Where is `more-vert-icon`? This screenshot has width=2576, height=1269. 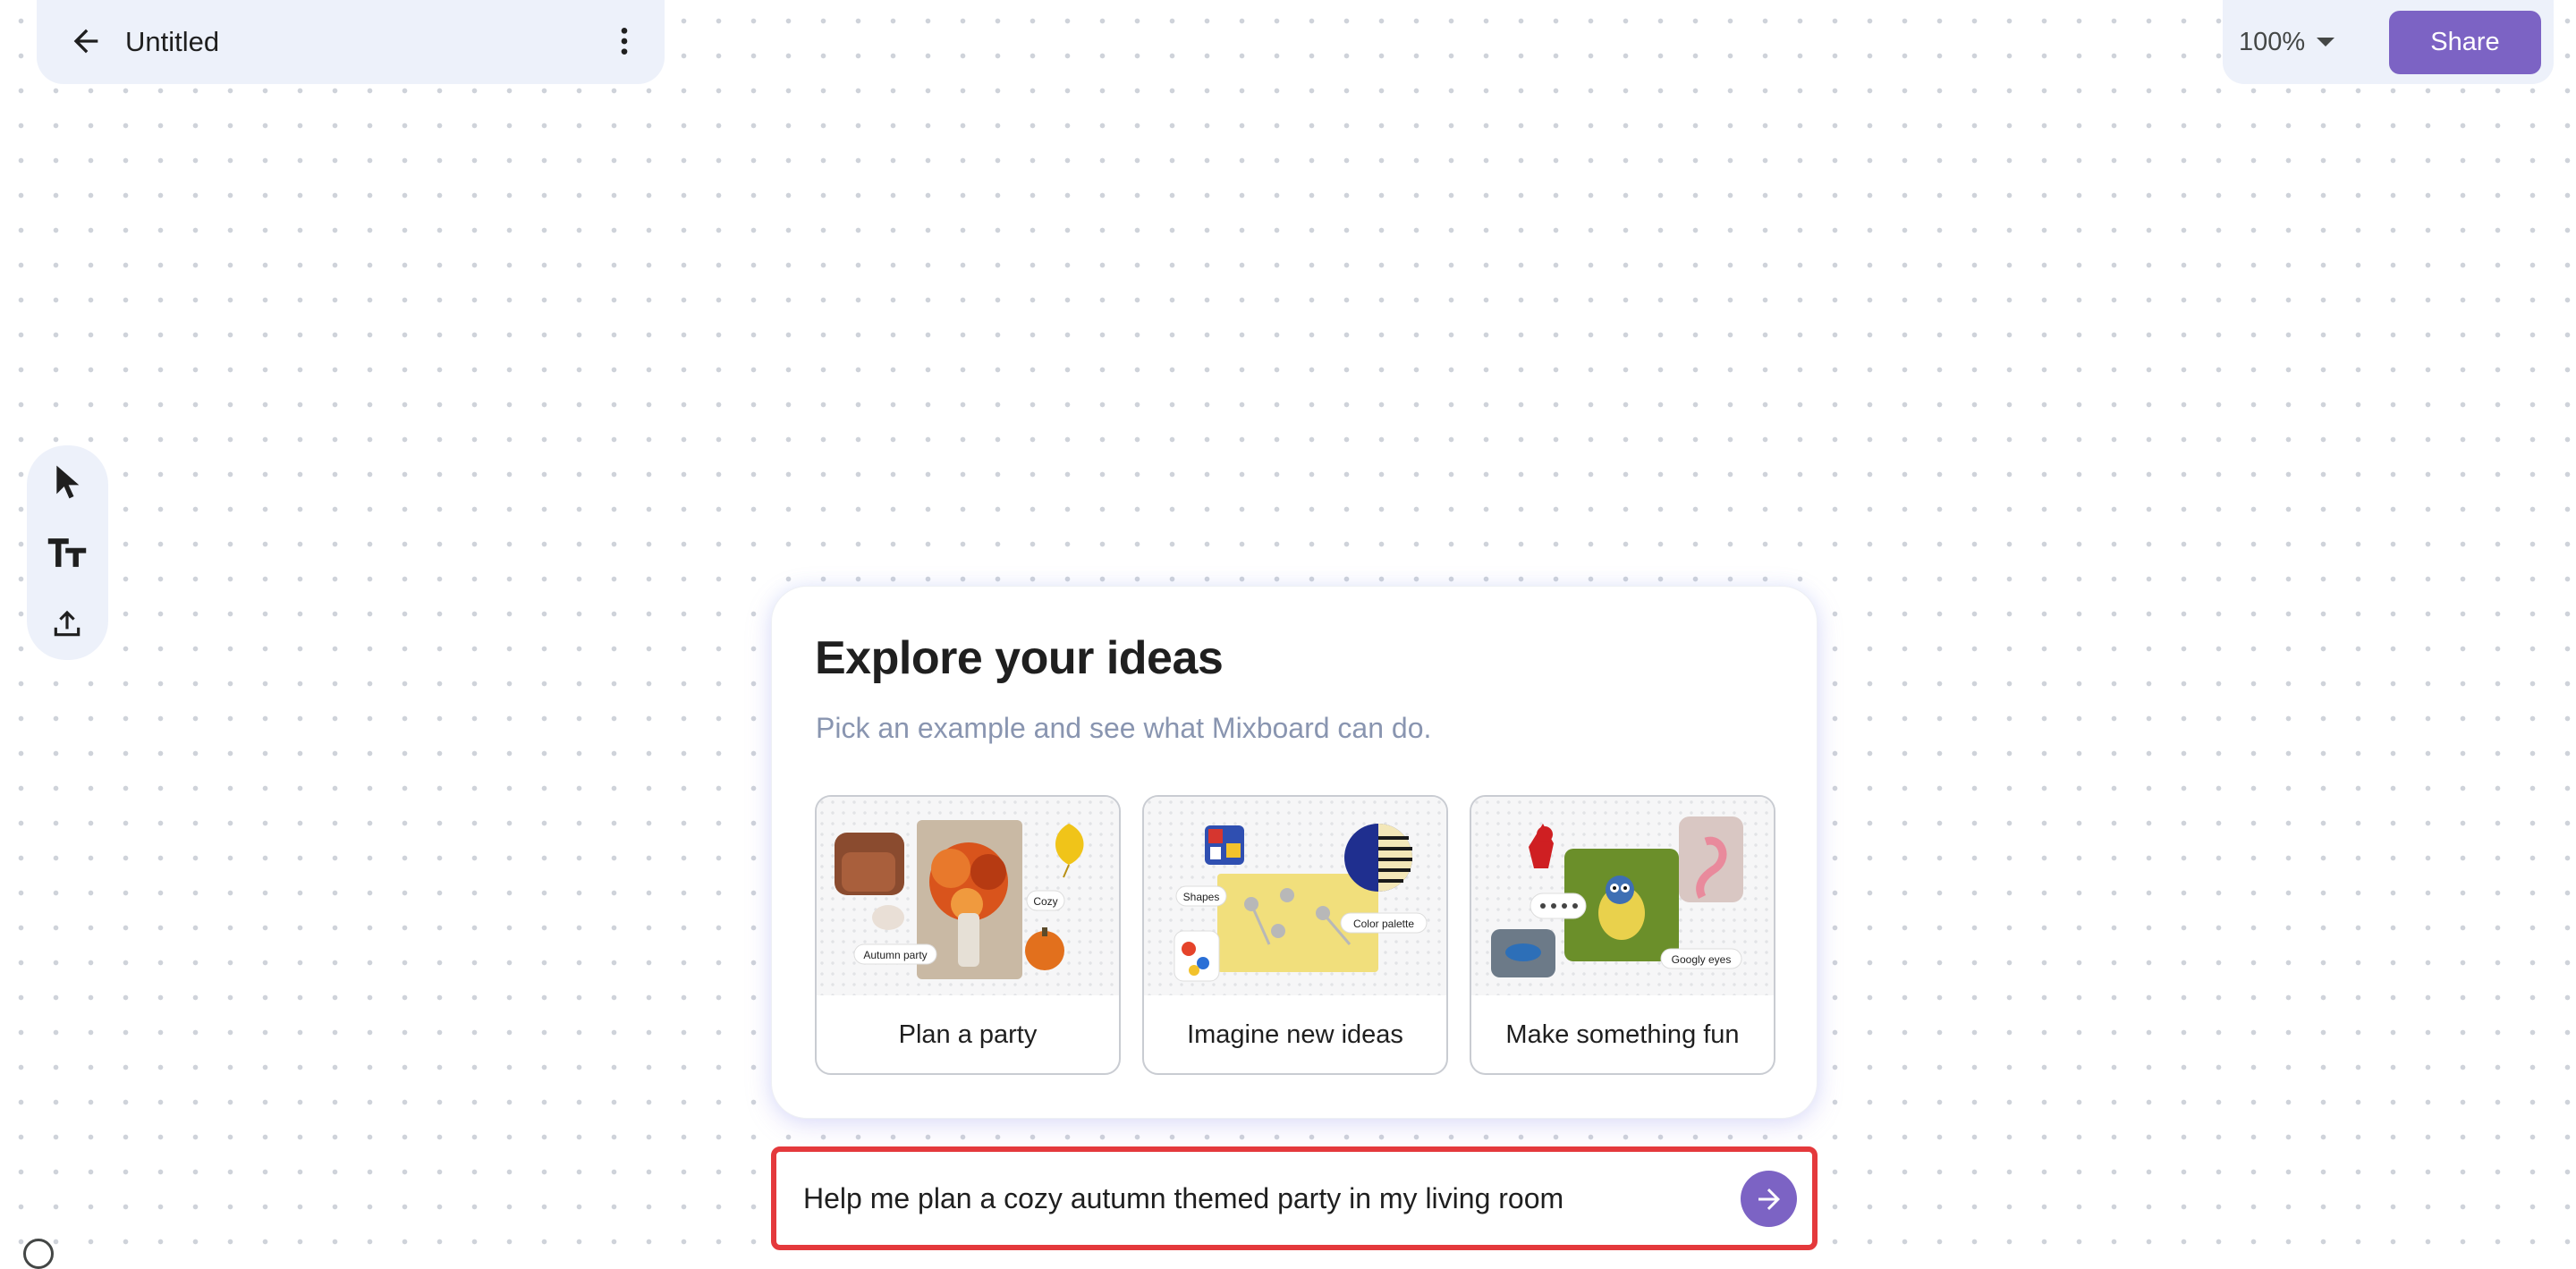
more-vert-icon is located at coordinates (624, 41).